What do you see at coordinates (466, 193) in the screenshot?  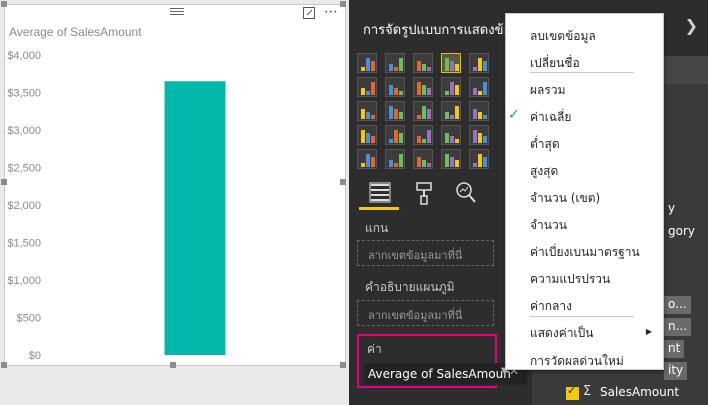 I see `analytics-icon` at bounding box center [466, 193].